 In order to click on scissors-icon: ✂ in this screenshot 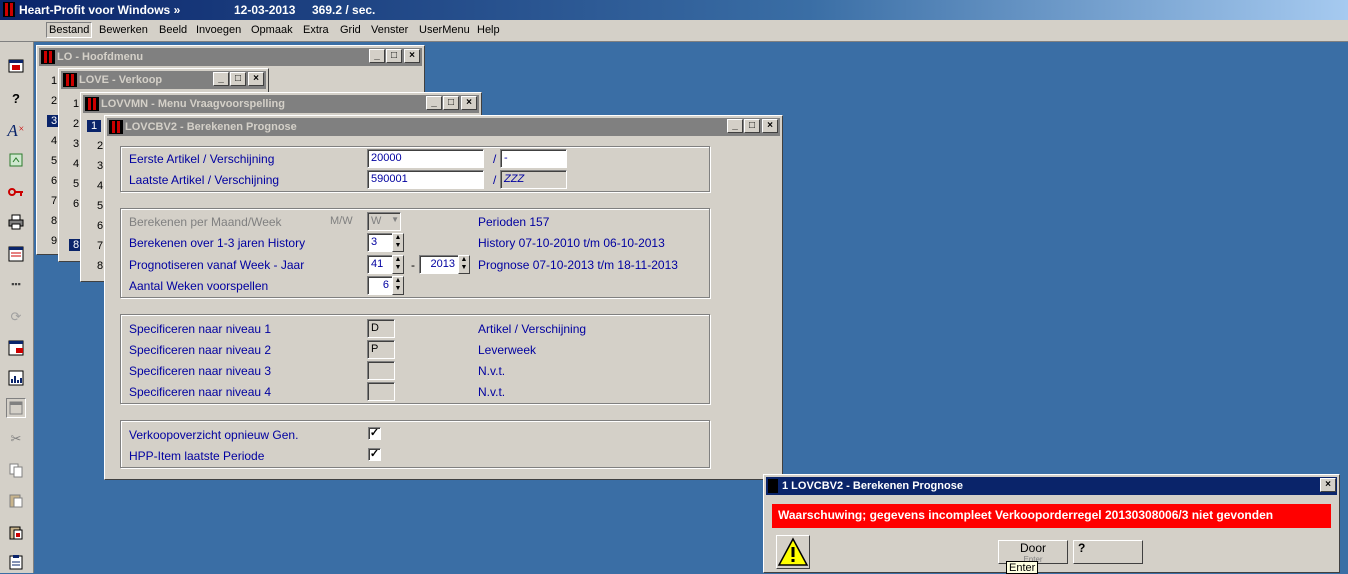, I will do `click(16, 438)`.